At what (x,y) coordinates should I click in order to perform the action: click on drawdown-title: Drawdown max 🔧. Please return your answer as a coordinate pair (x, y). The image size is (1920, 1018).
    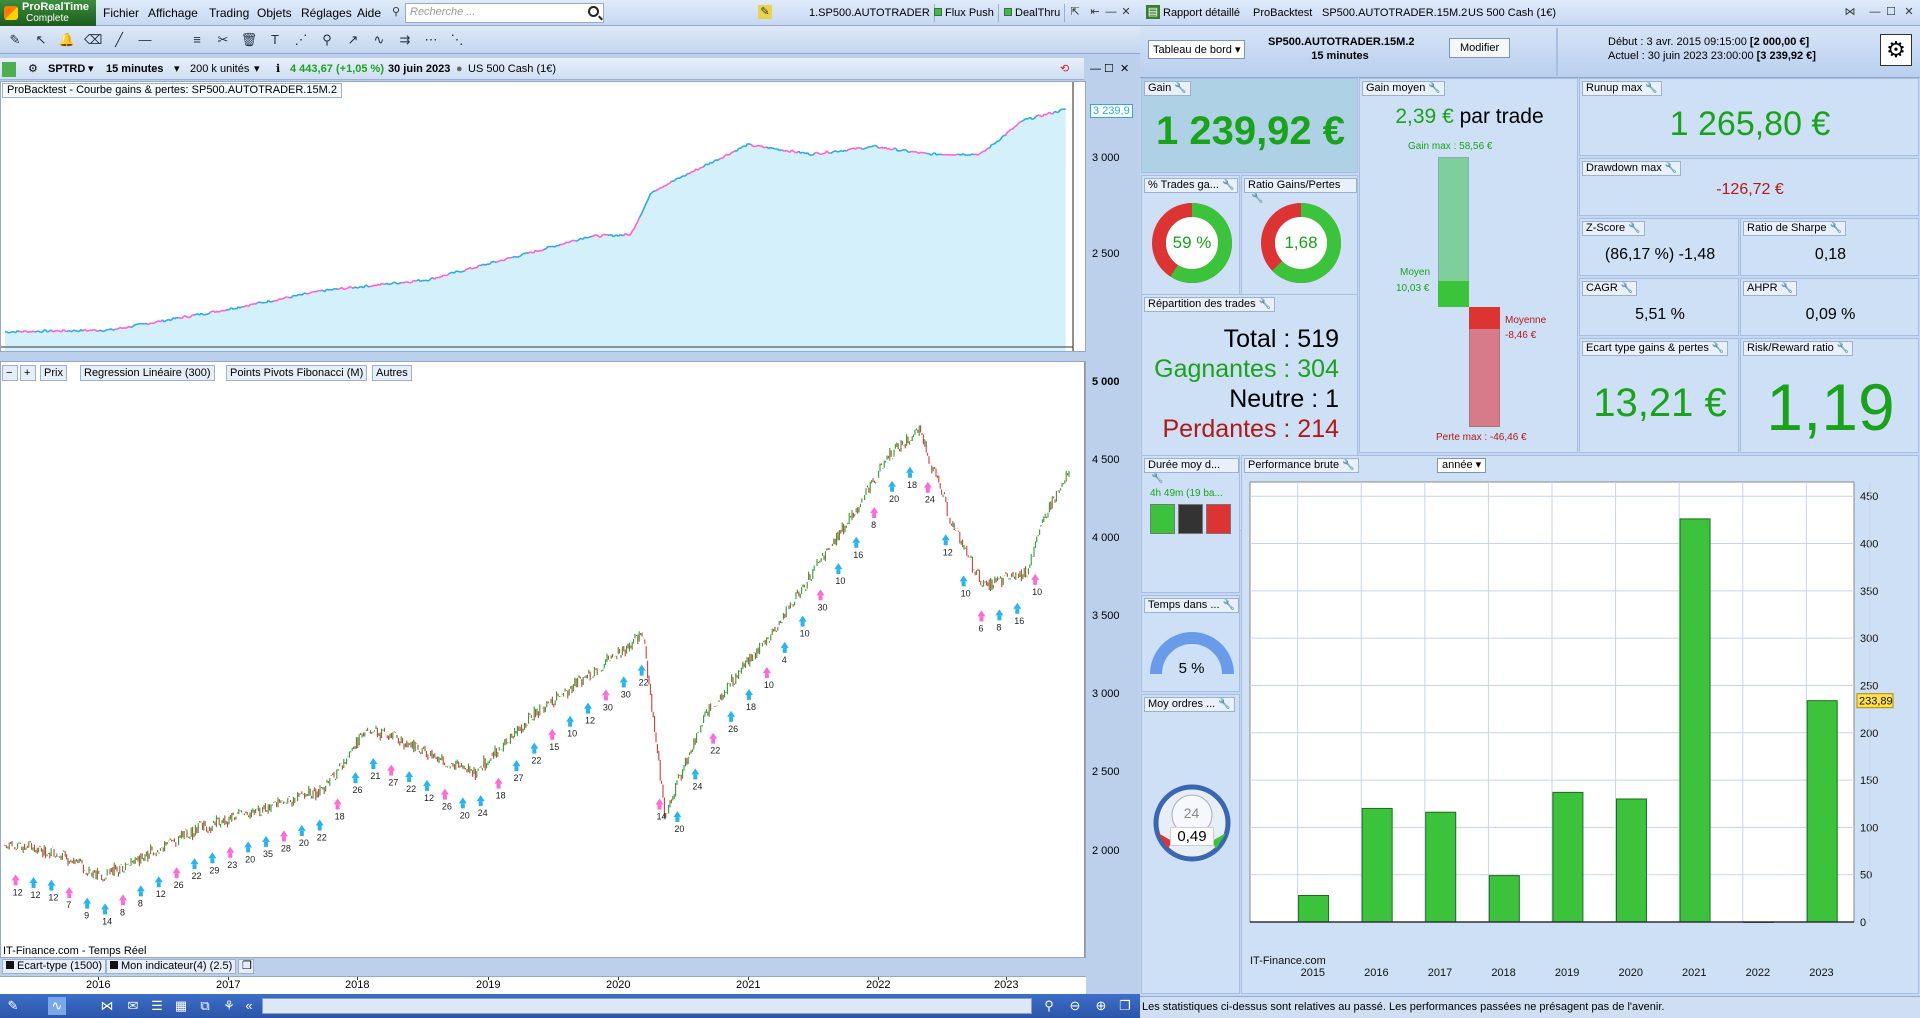
    Looking at the image, I should click on (1632, 168).